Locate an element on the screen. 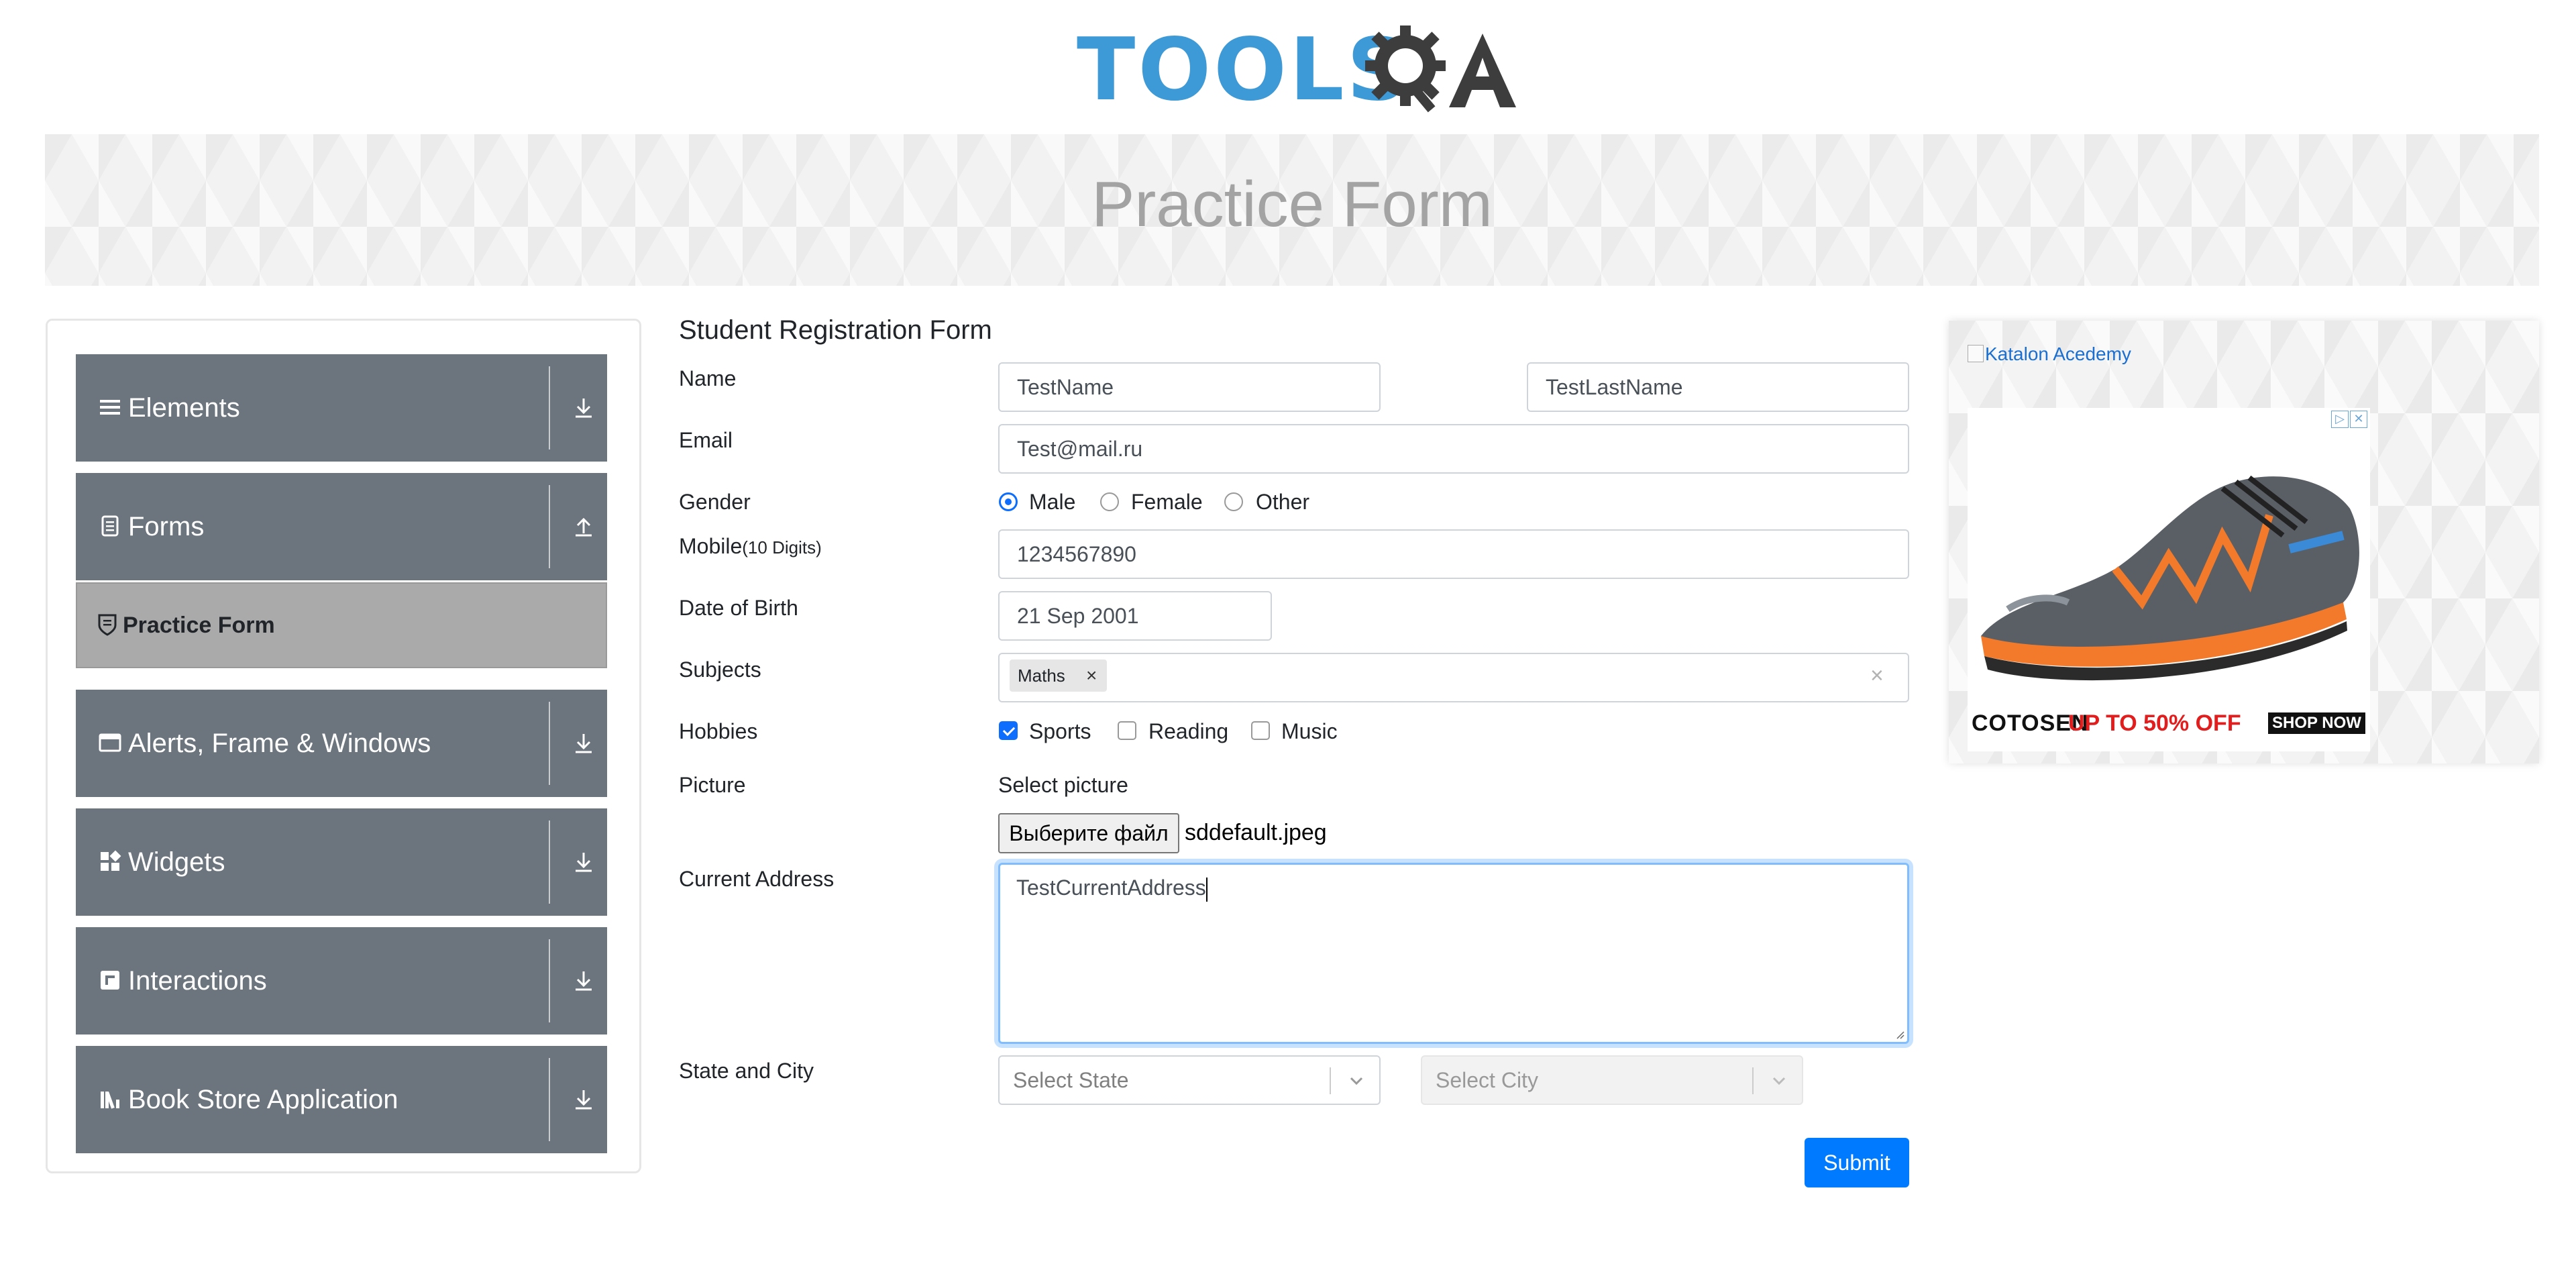 The height and width of the screenshot is (1272, 2576). menu-group-label: Book Store Application is located at coordinates (263, 1099).